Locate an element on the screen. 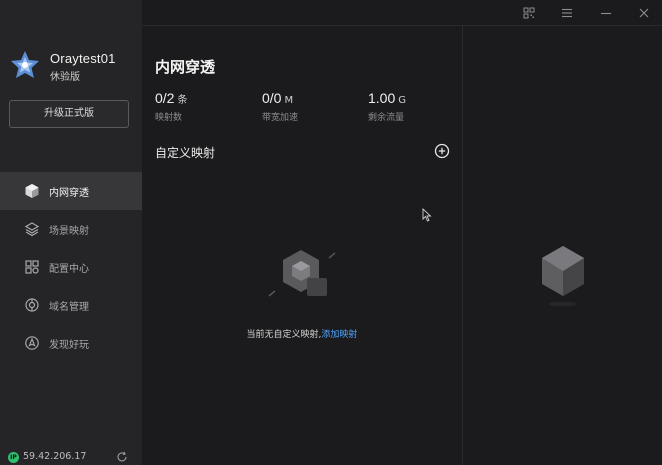  section-title: 自定义映射 is located at coordinates (185, 153).